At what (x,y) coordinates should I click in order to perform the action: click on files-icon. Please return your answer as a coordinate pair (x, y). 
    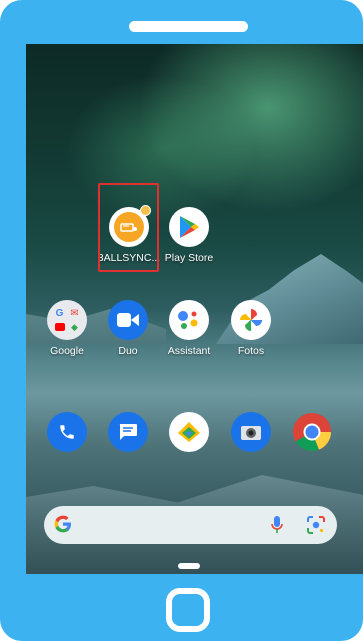
    Looking at the image, I should click on (189, 432).